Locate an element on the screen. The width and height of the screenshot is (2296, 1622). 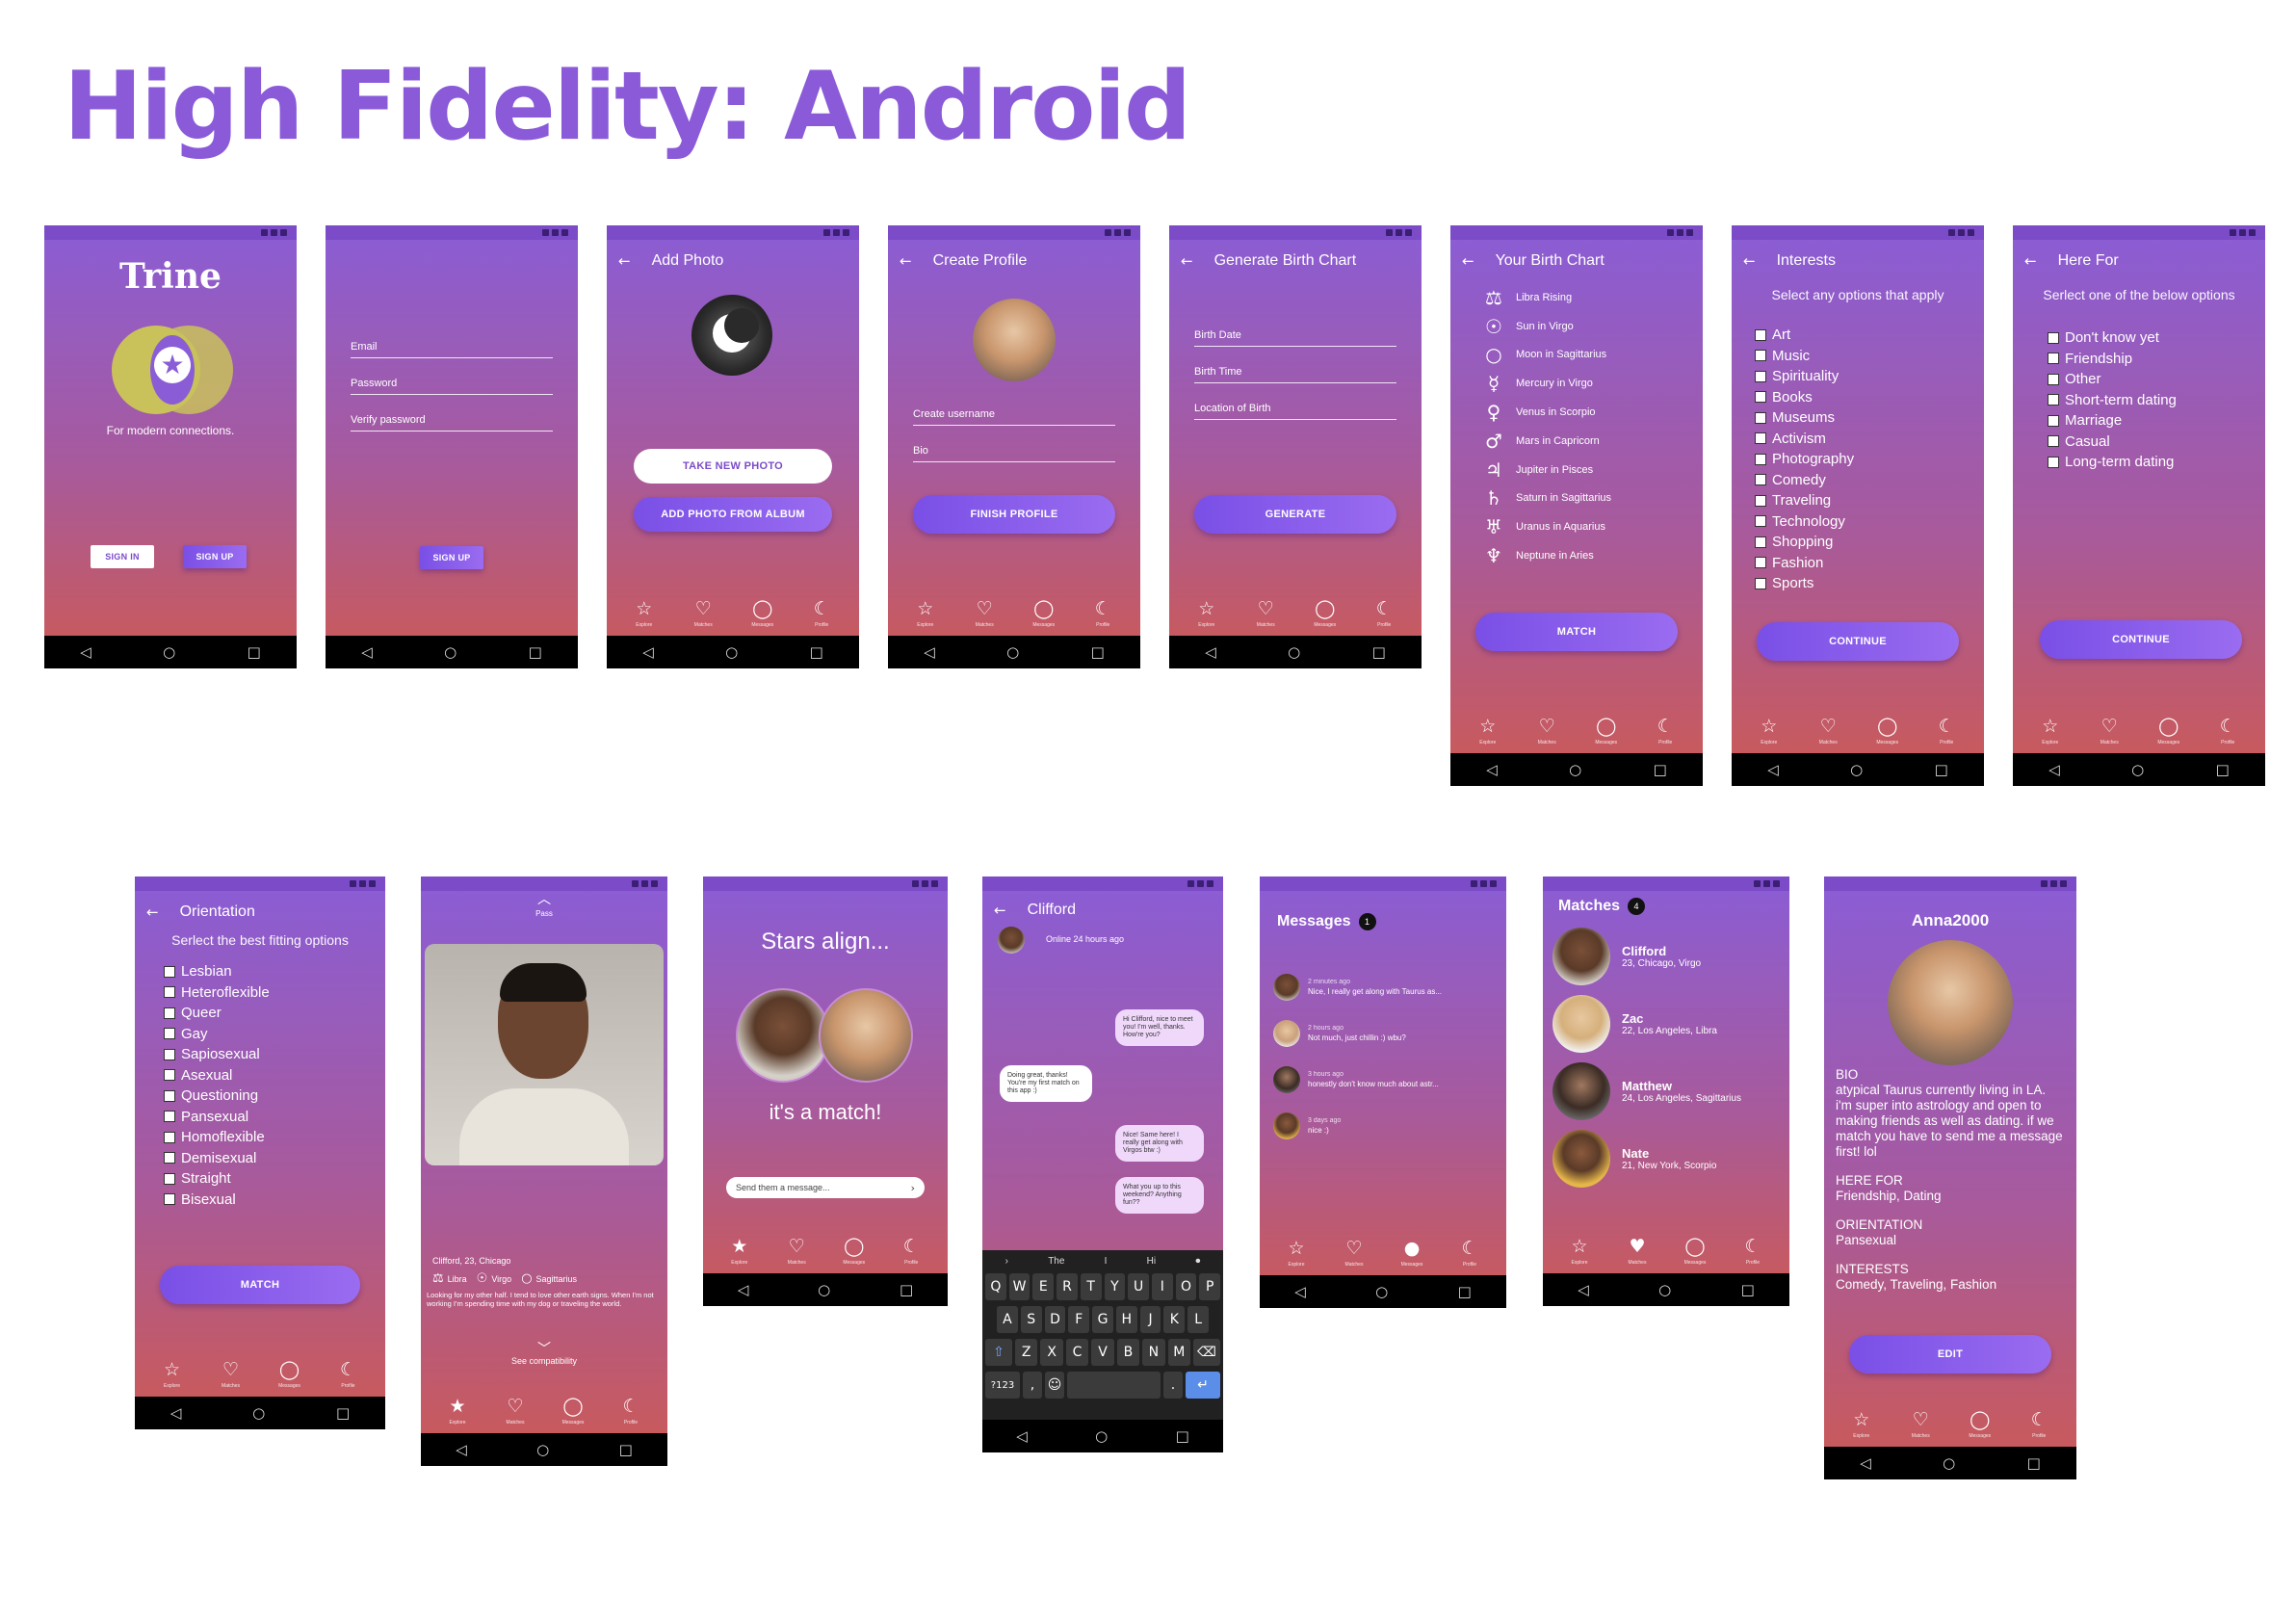
keyboard-key: B is located at coordinates (1128, 1352).